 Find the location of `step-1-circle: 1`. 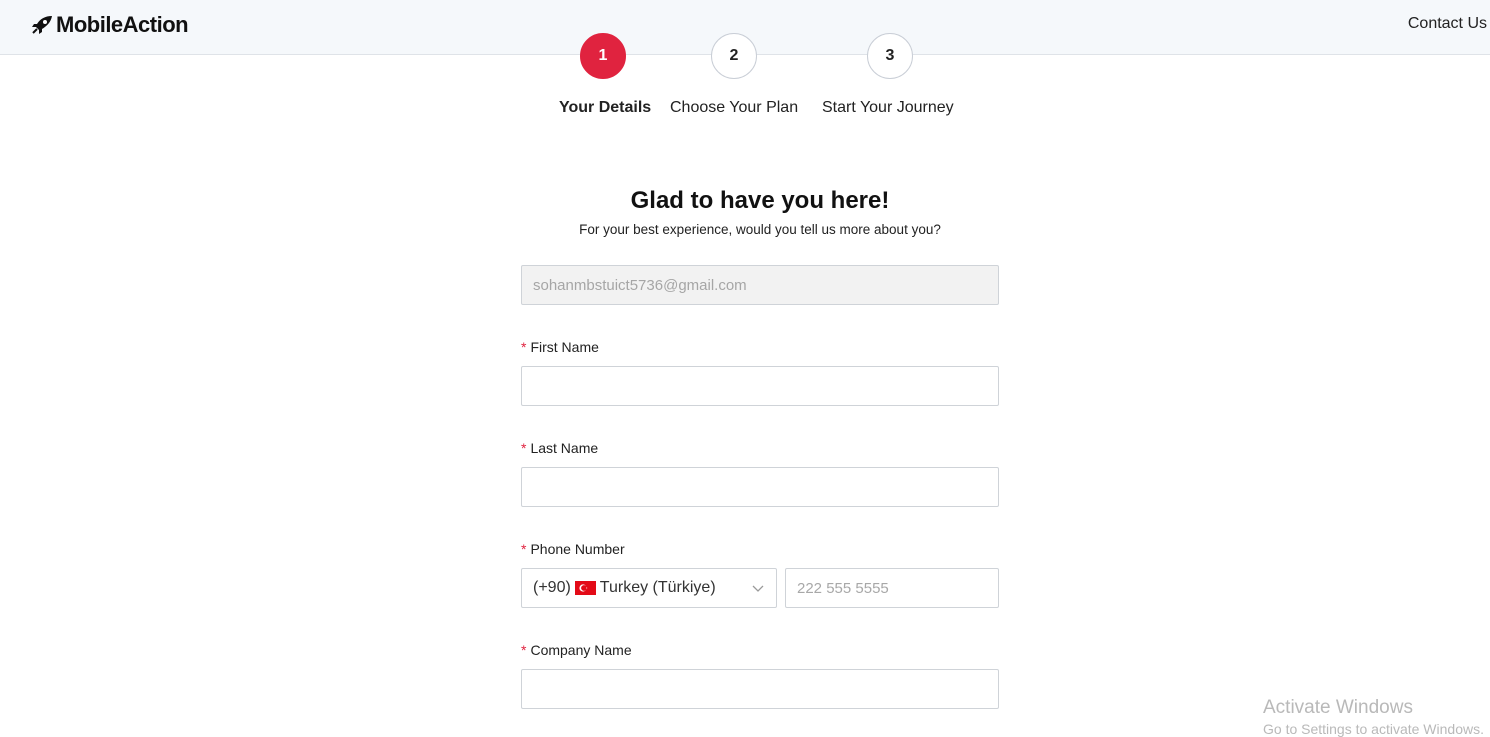

step-1-circle: 1 is located at coordinates (603, 56).